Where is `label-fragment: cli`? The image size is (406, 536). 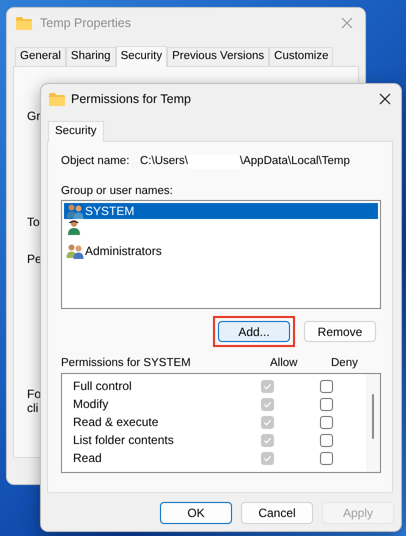 label-fragment: cli is located at coordinates (32, 408).